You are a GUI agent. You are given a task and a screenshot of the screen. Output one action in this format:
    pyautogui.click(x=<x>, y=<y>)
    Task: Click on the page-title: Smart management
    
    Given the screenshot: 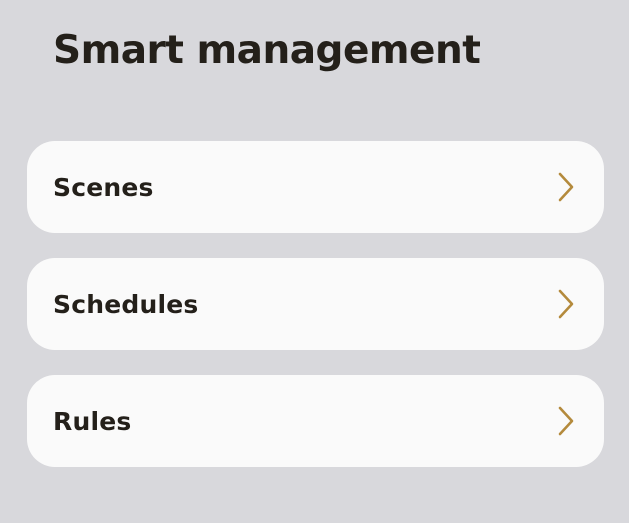 What is the action you would take?
    pyautogui.click(x=267, y=50)
    